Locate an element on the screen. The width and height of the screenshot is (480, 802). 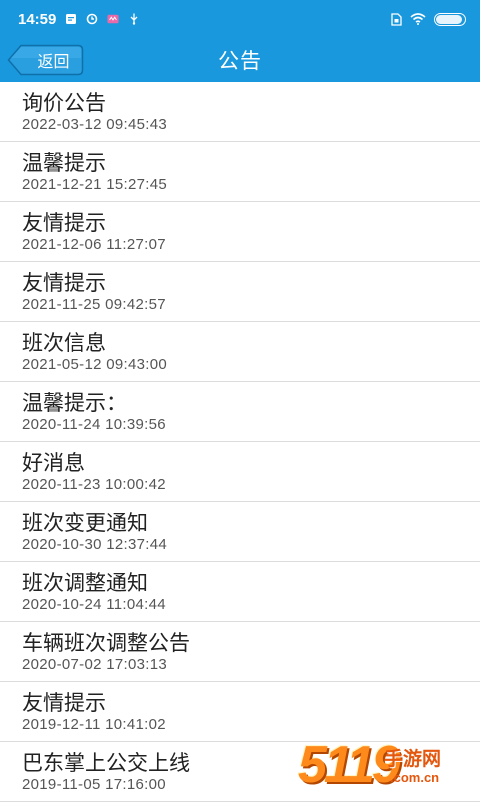
notice-date: 2021-12-21 15:27:45 is located at coordinates (94, 184).